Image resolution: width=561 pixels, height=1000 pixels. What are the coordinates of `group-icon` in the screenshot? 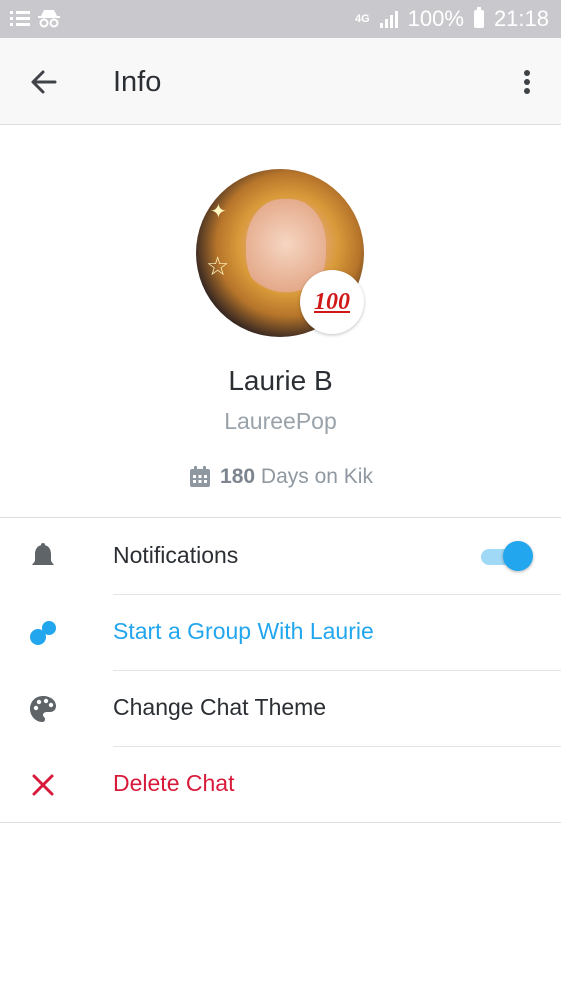 It's located at (43, 633).